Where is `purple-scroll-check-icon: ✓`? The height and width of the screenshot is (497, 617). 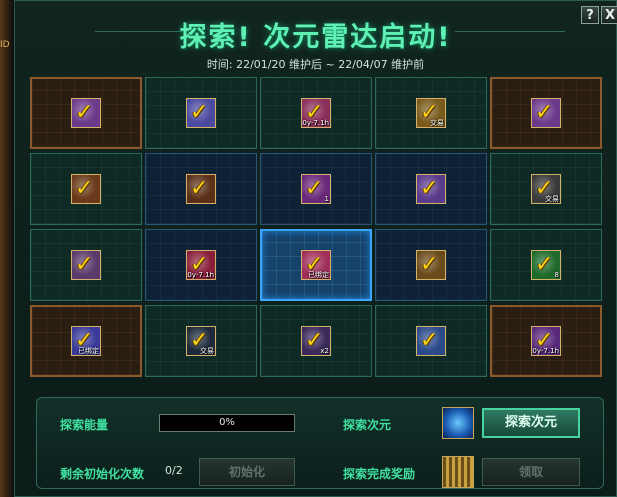
purple-scroll-check-icon: ✓ is located at coordinates (86, 265).